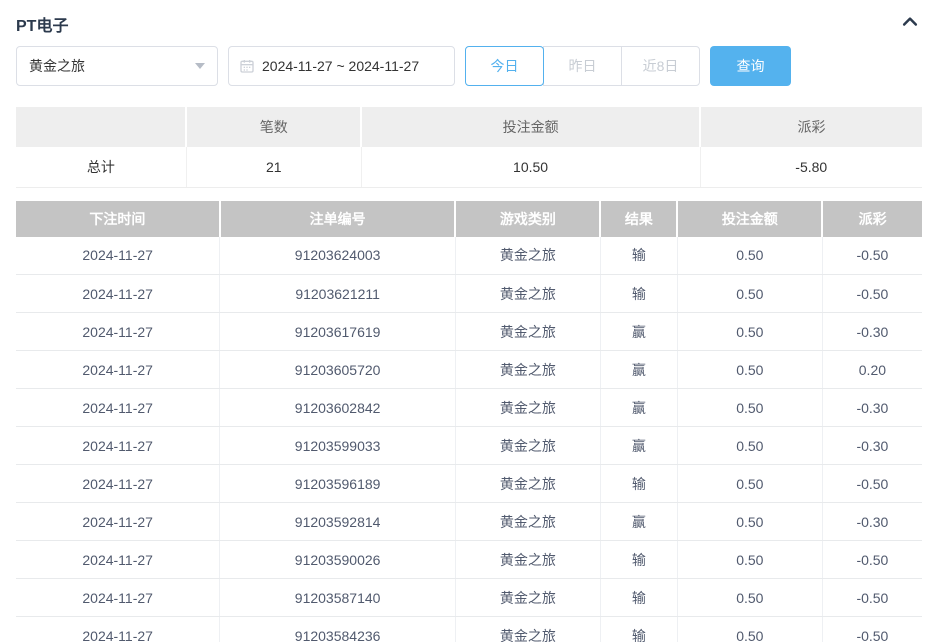 The height and width of the screenshot is (642, 938). What do you see at coordinates (872, 369) in the screenshot?
I see `payout-cell: 0.20` at bounding box center [872, 369].